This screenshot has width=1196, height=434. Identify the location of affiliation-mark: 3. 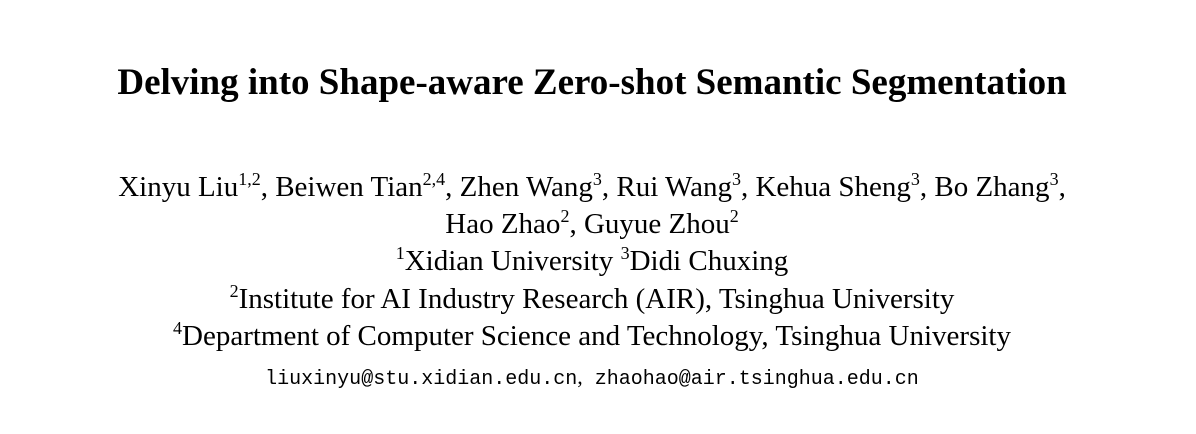
(625, 253).